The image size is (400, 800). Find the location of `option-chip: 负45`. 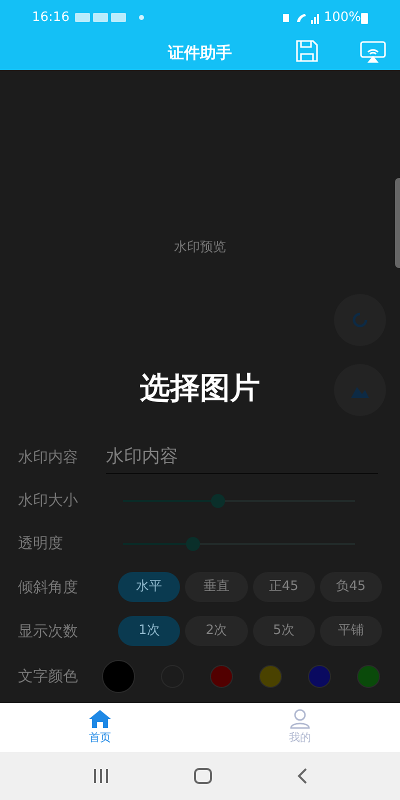

option-chip: 负45 is located at coordinates (351, 587).